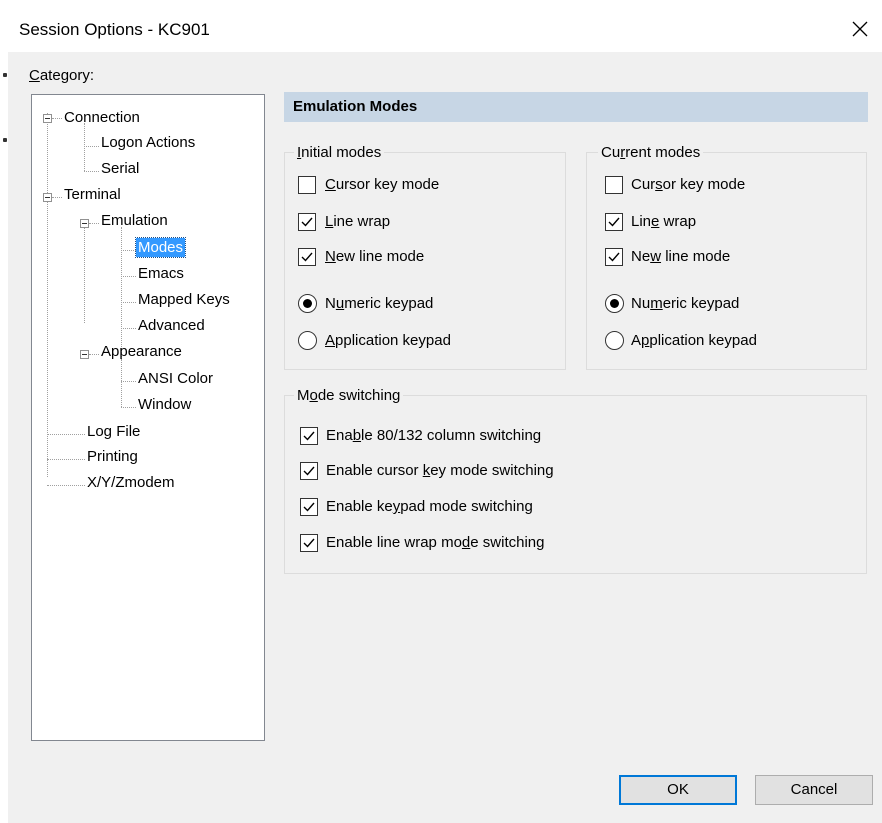 The height and width of the screenshot is (823, 882). I want to click on expand-toggle-emulation, so click(84, 223).